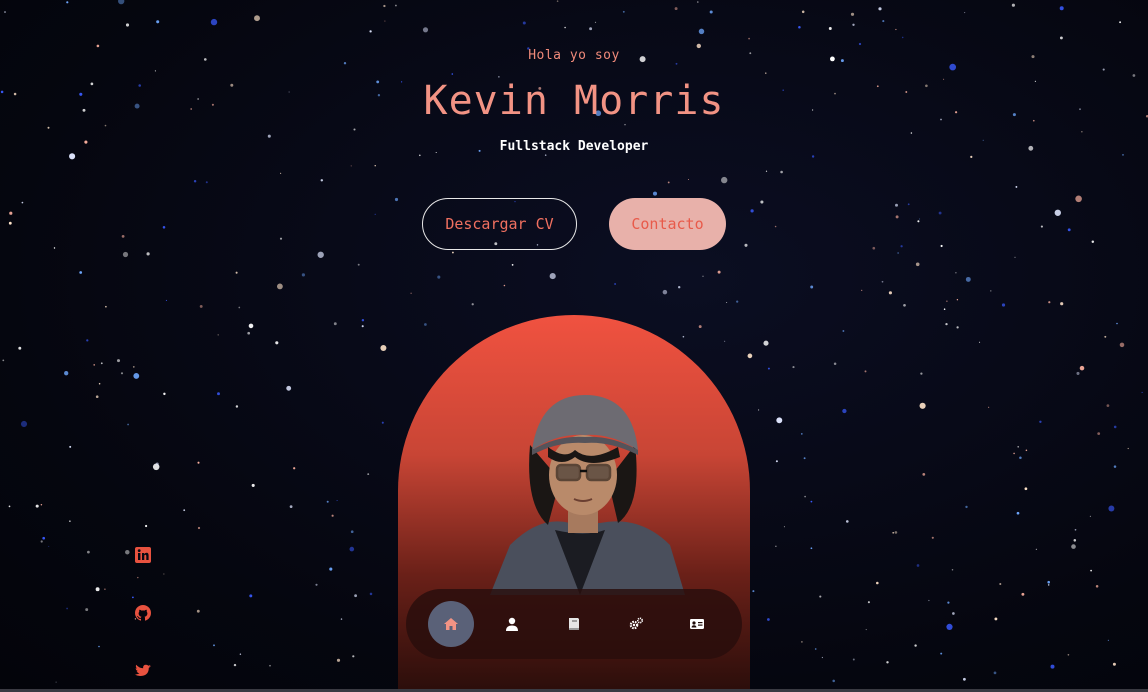 The height and width of the screenshot is (692, 1148). I want to click on home-icon, so click(450, 624).